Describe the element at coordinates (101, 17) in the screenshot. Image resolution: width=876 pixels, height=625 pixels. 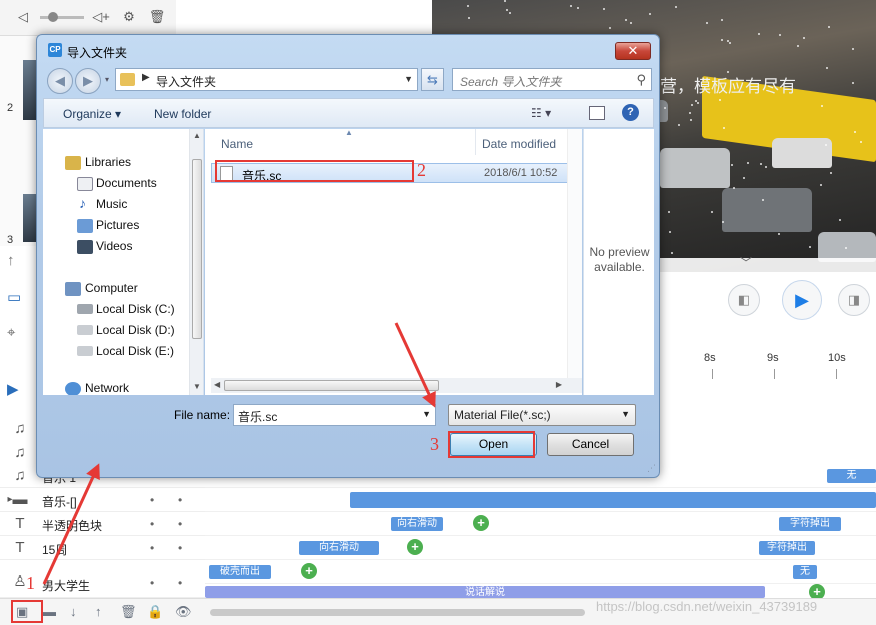
I see `volume-up-icon: ◁+` at that location.